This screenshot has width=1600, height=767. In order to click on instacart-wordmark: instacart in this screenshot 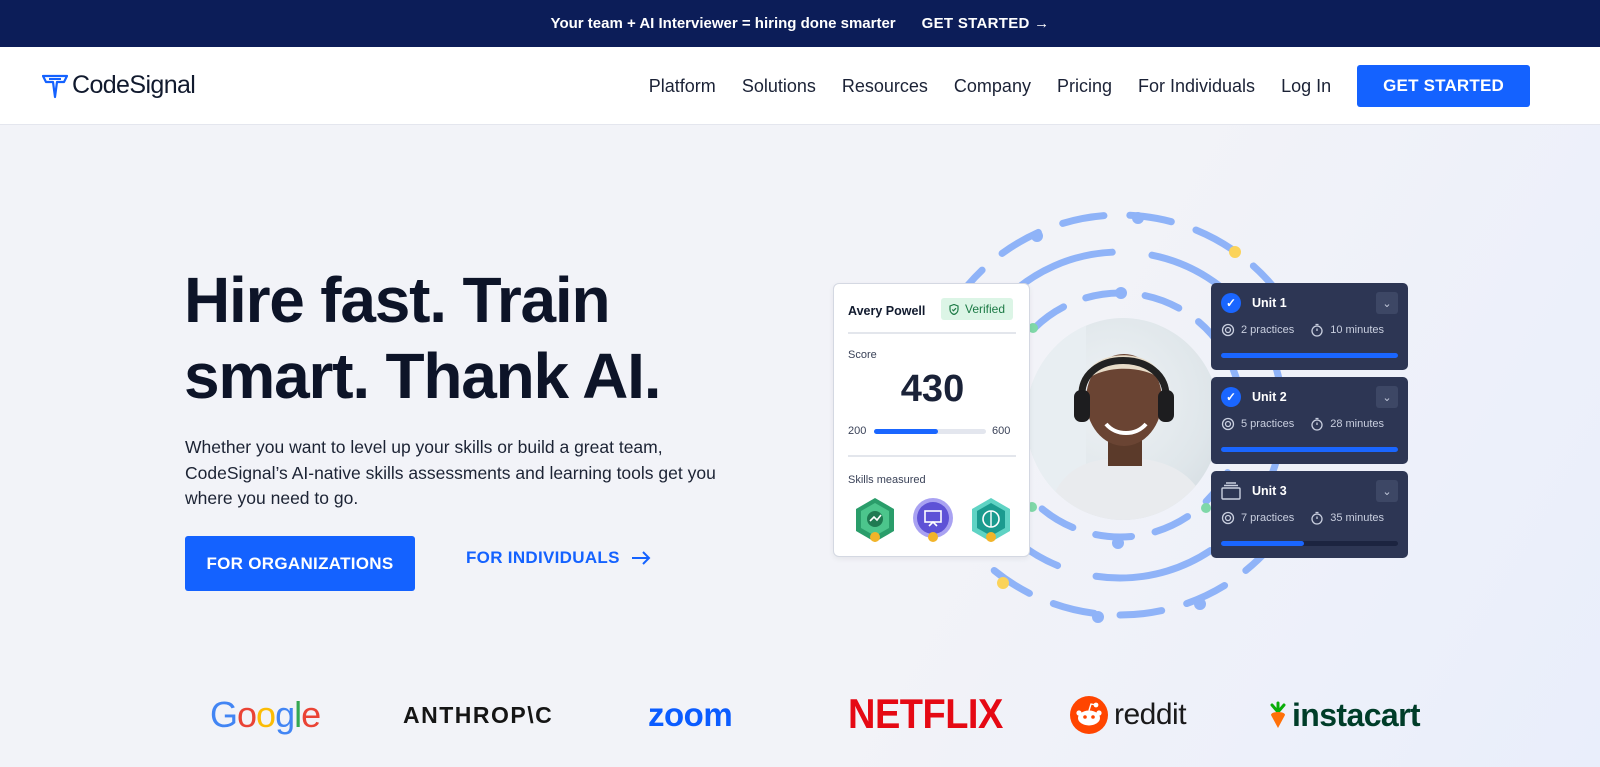, I will do `click(1356, 714)`.